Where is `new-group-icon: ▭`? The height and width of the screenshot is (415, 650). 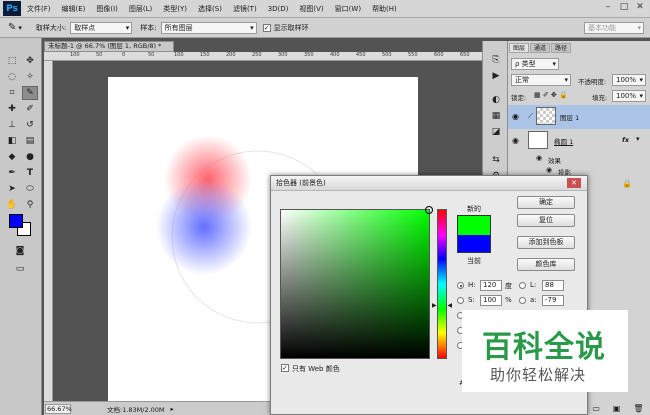
new-group-icon: ▭ is located at coordinates (596, 408).